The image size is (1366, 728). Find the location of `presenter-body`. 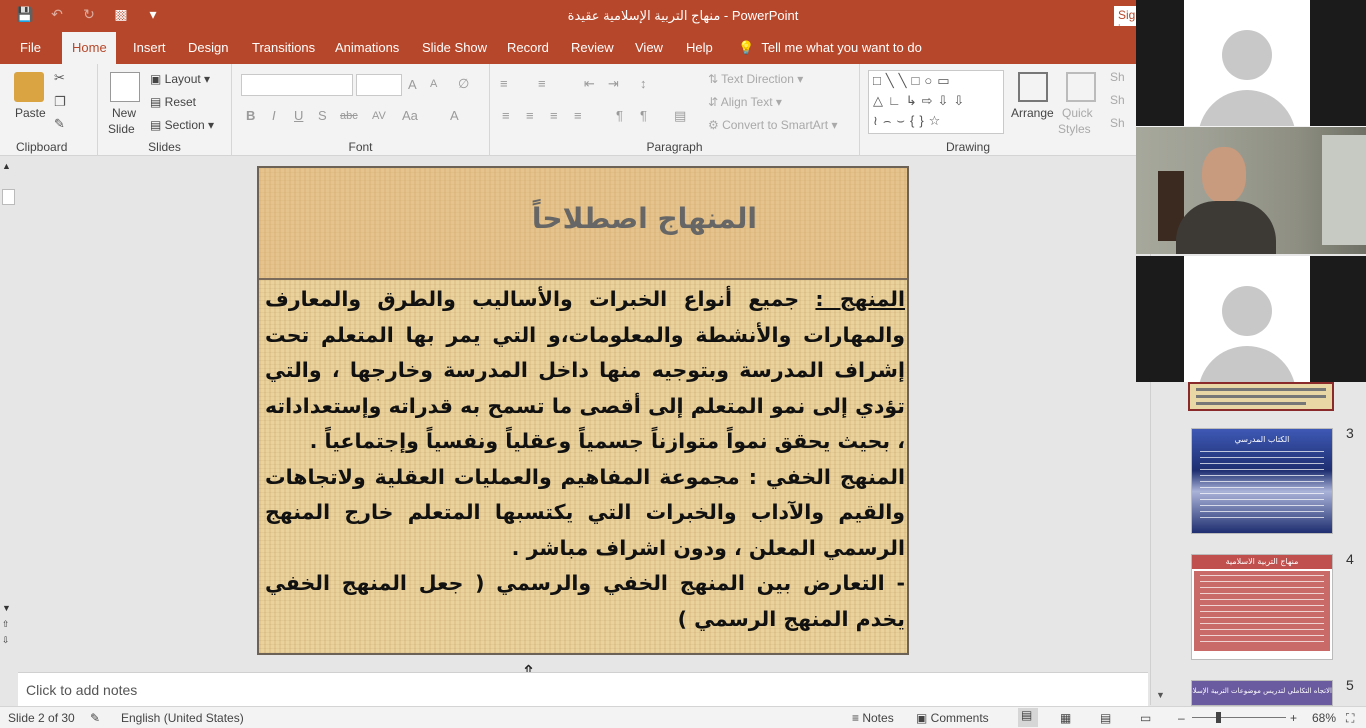

presenter-body is located at coordinates (1226, 227).